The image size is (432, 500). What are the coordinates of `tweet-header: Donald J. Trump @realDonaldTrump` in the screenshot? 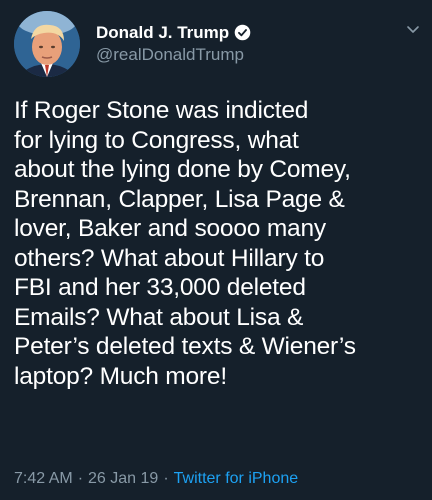 It's located at (223, 44).